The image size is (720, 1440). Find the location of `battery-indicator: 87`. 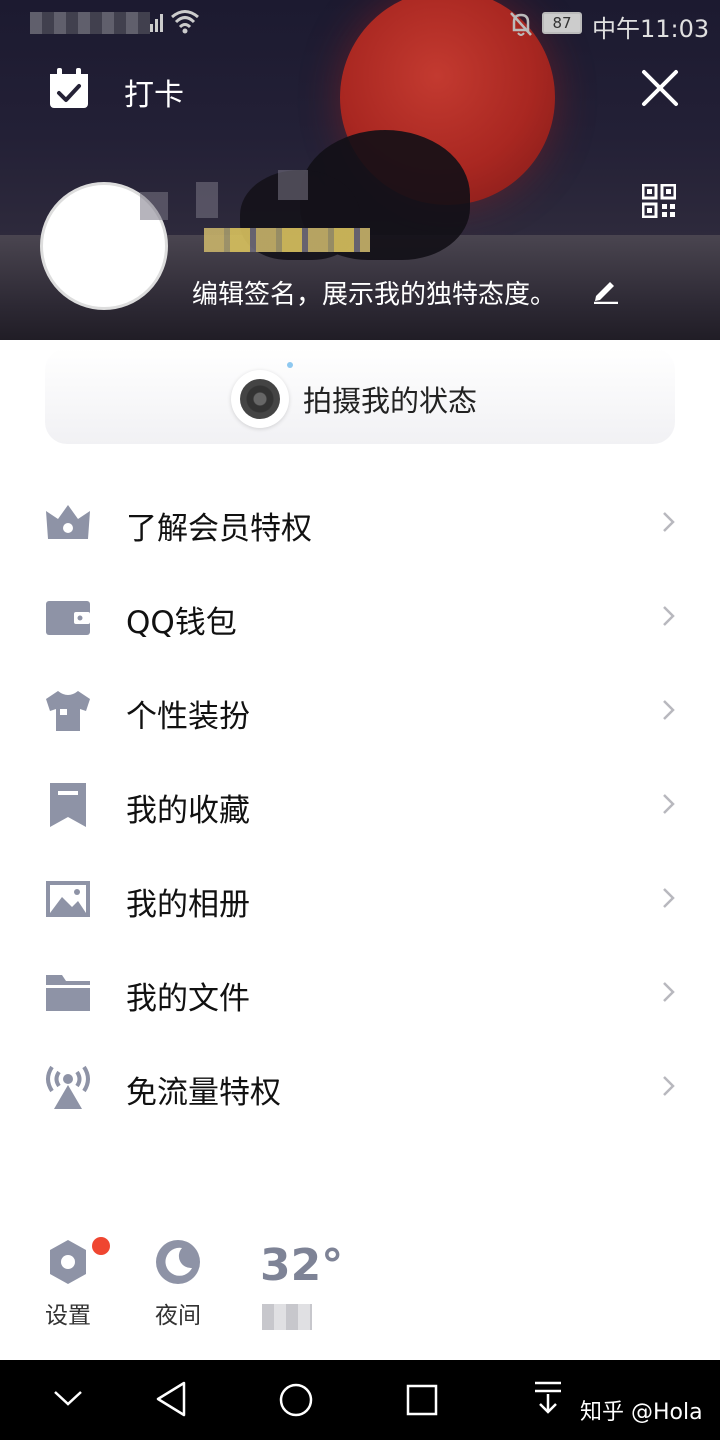

battery-indicator: 87 is located at coordinates (562, 23).